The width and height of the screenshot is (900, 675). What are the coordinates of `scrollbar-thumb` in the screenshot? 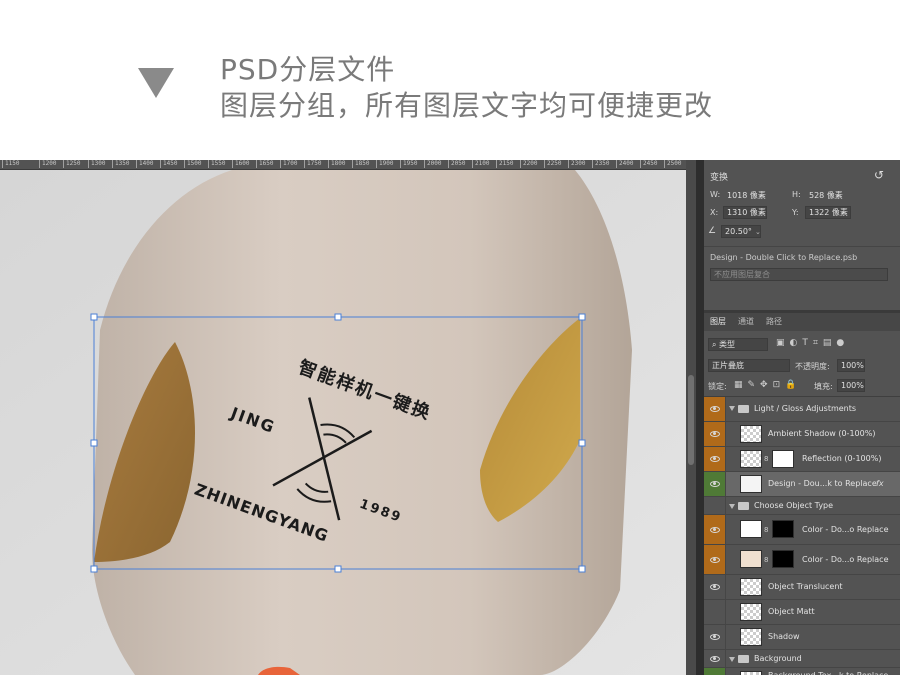 It's located at (691, 420).